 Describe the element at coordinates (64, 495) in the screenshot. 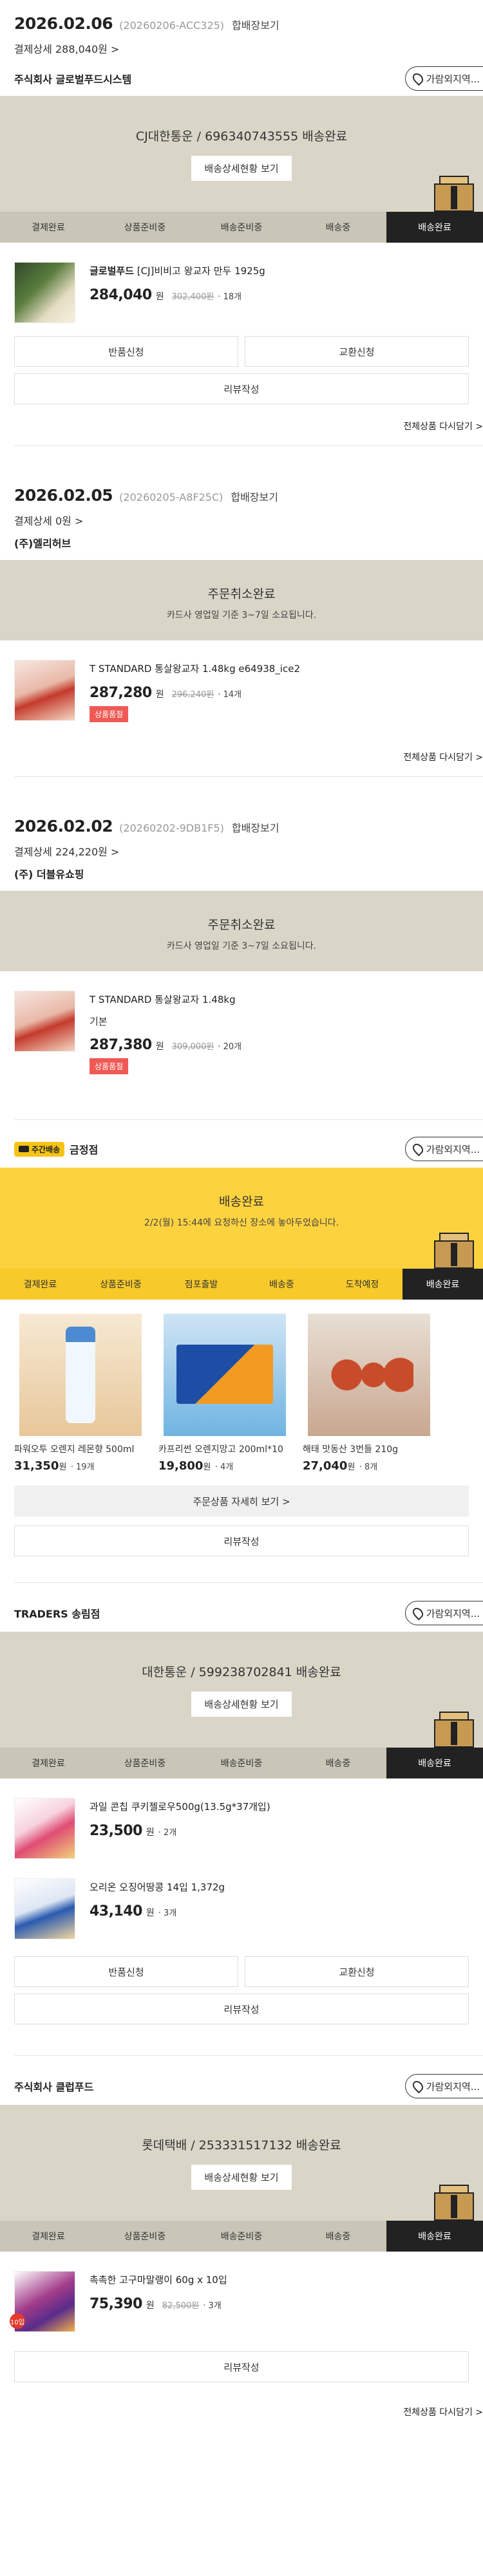

I see `order-date: 2026.02.05` at that location.